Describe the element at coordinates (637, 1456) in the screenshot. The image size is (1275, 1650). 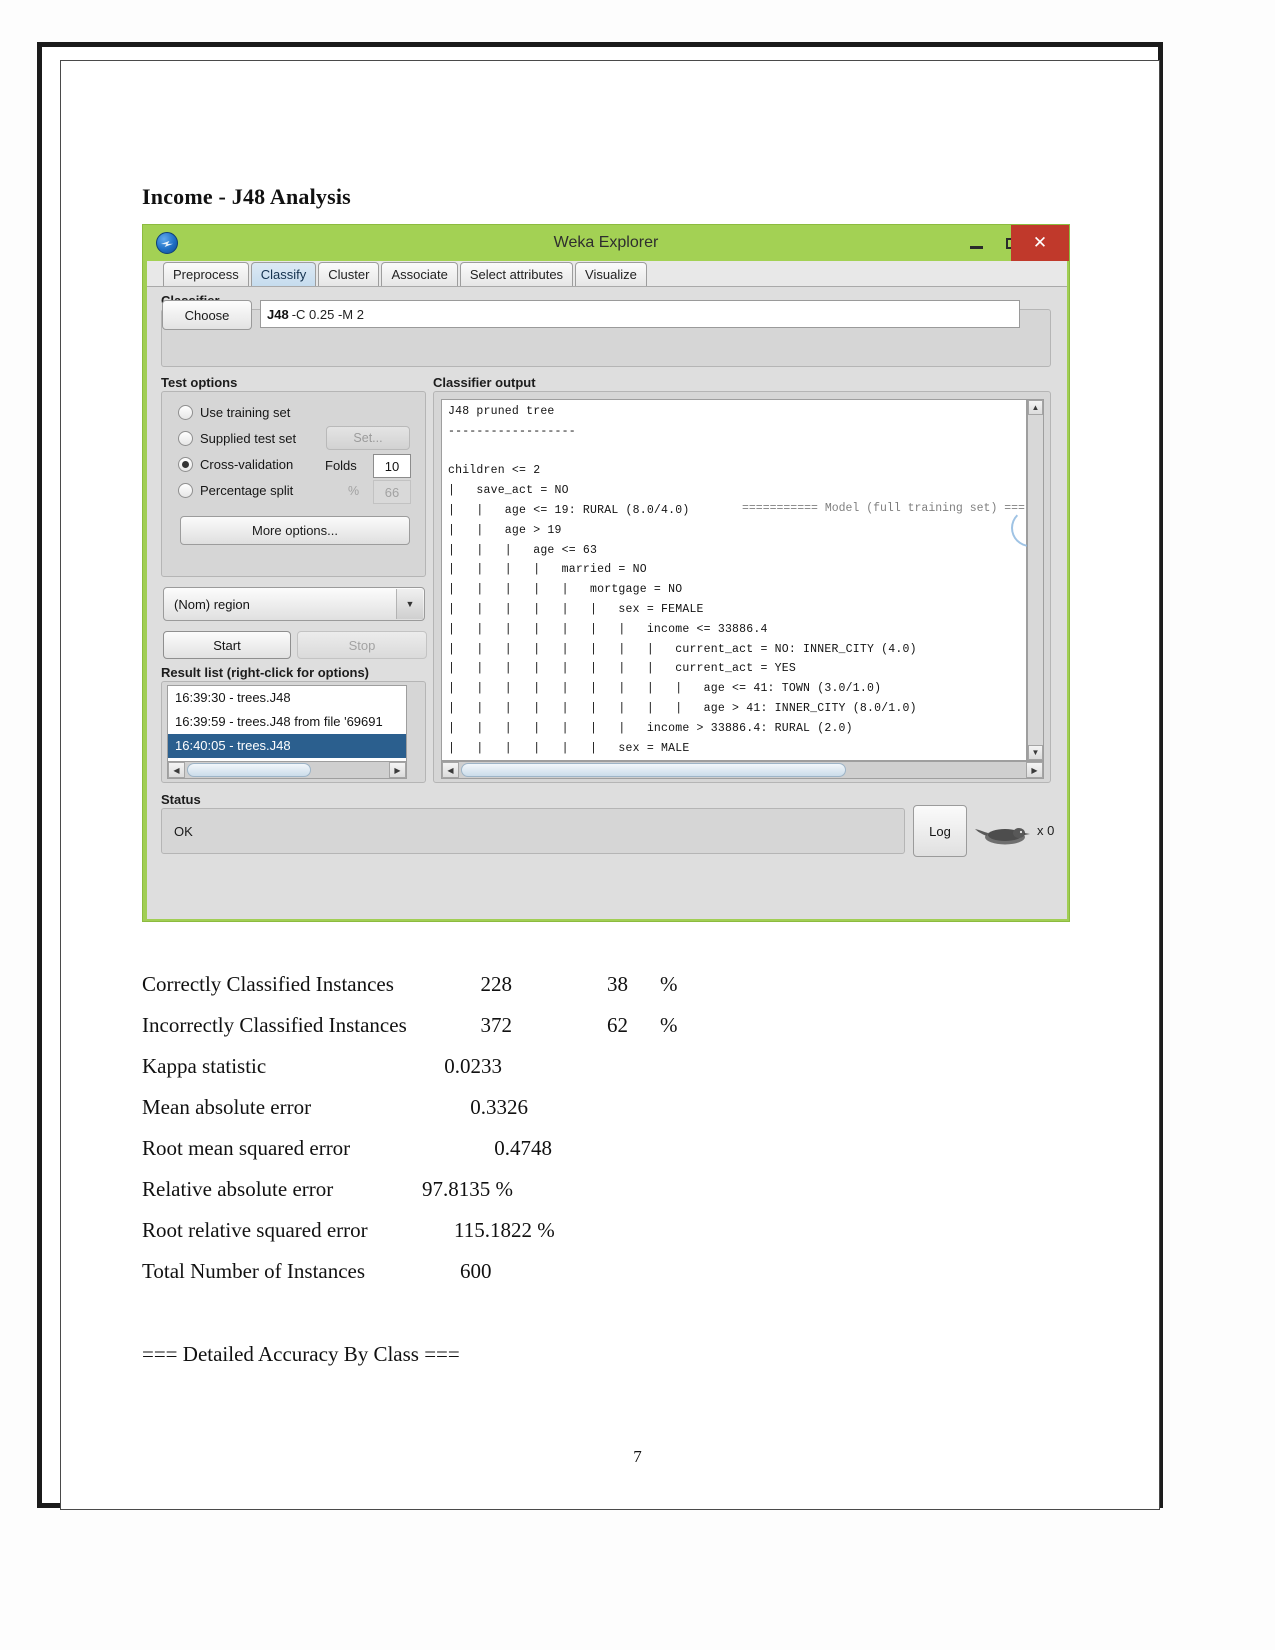
I see `page-number: 7` at that location.